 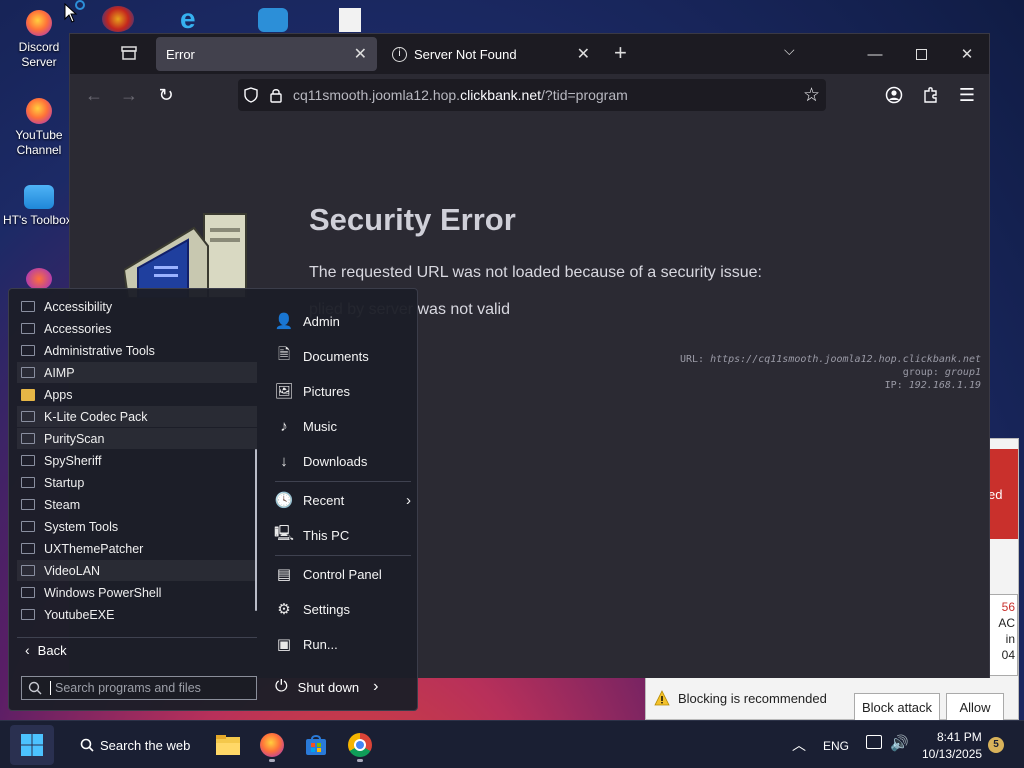 I want to click on minimize-button: —, so click(x=875, y=54).